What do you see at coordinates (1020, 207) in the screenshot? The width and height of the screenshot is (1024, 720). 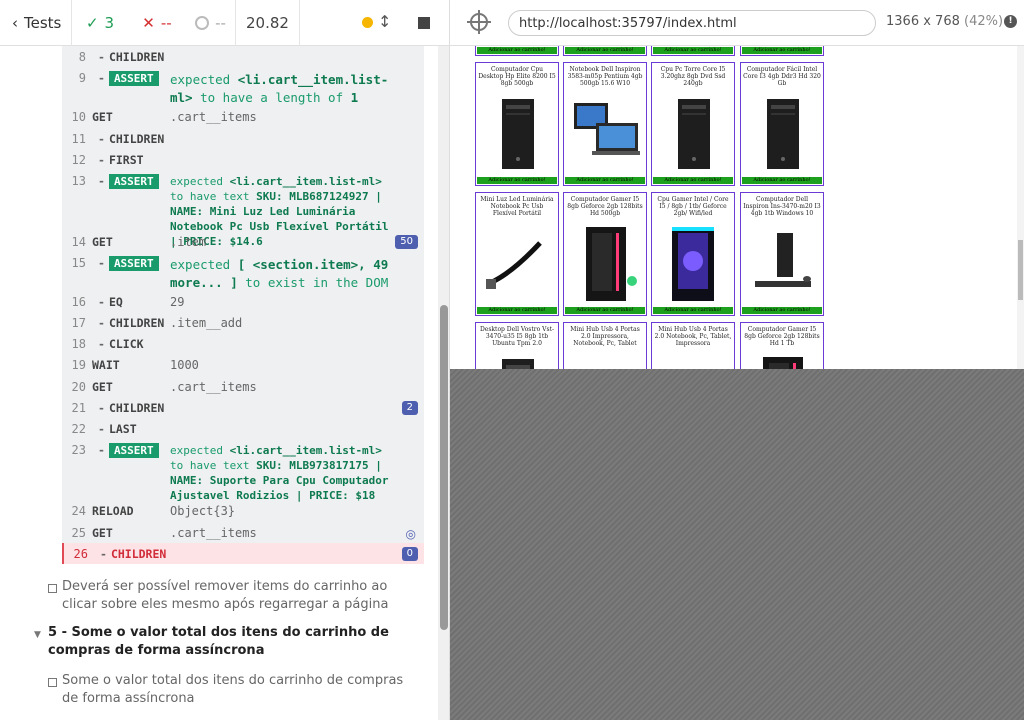 I see `aut-scrollbar` at bounding box center [1020, 207].